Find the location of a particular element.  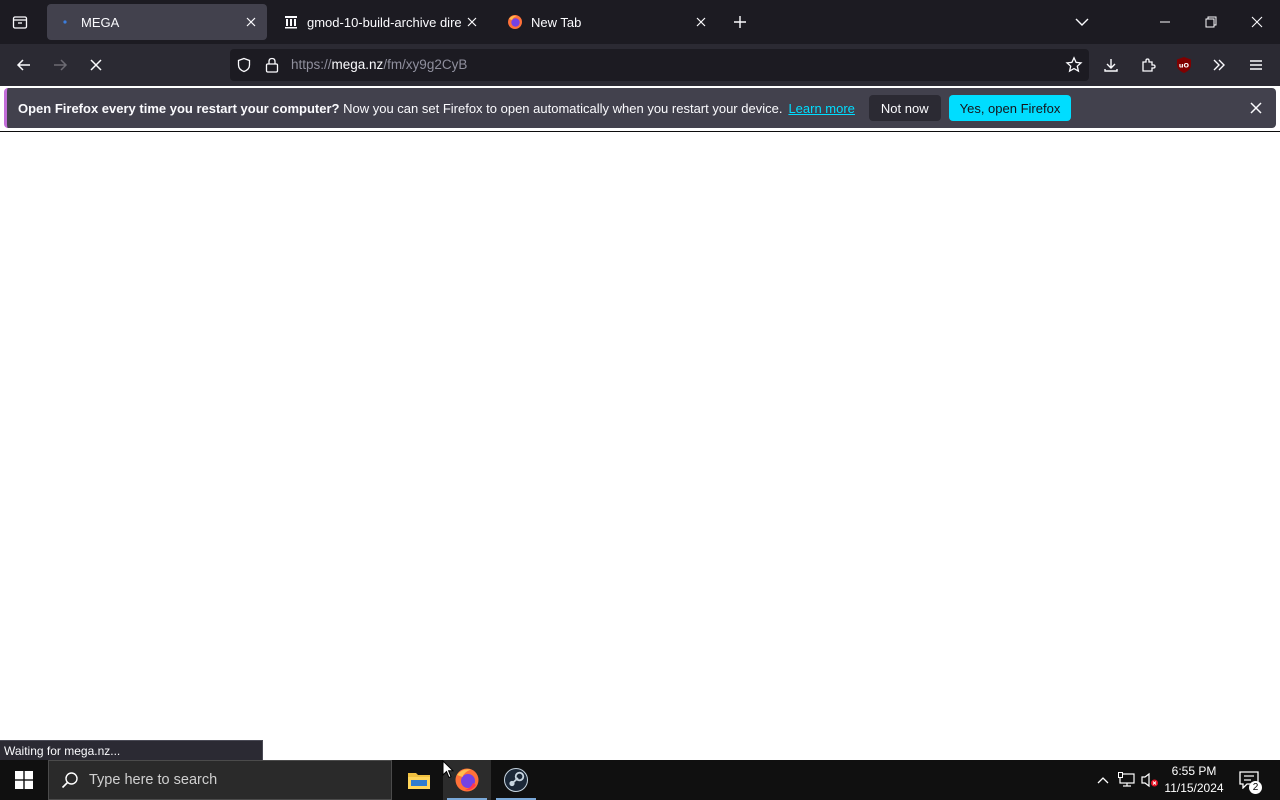

restore-icon is located at coordinates (1211, 22).